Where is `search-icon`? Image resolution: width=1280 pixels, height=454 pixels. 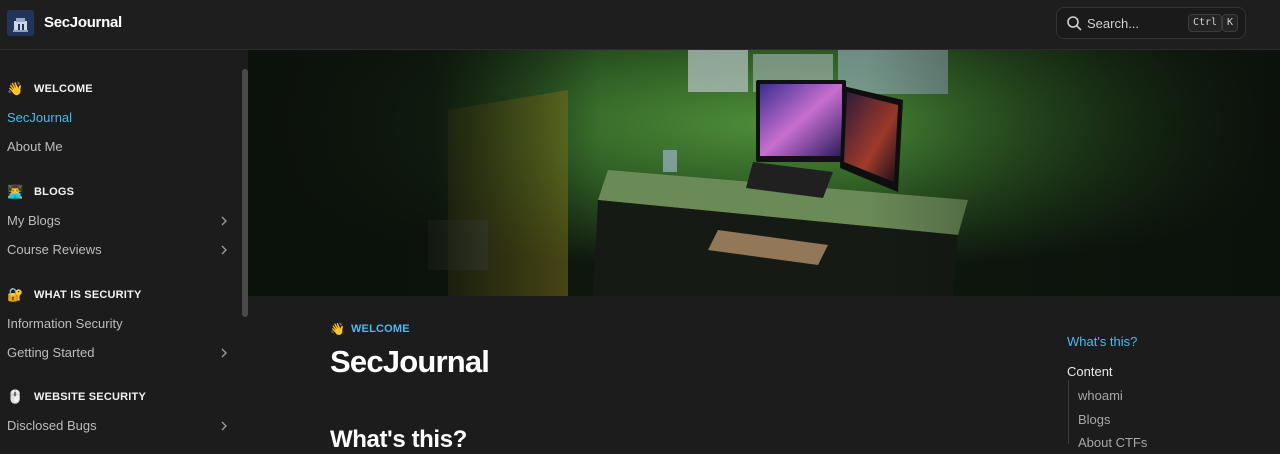
search-icon is located at coordinates (1074, 23).